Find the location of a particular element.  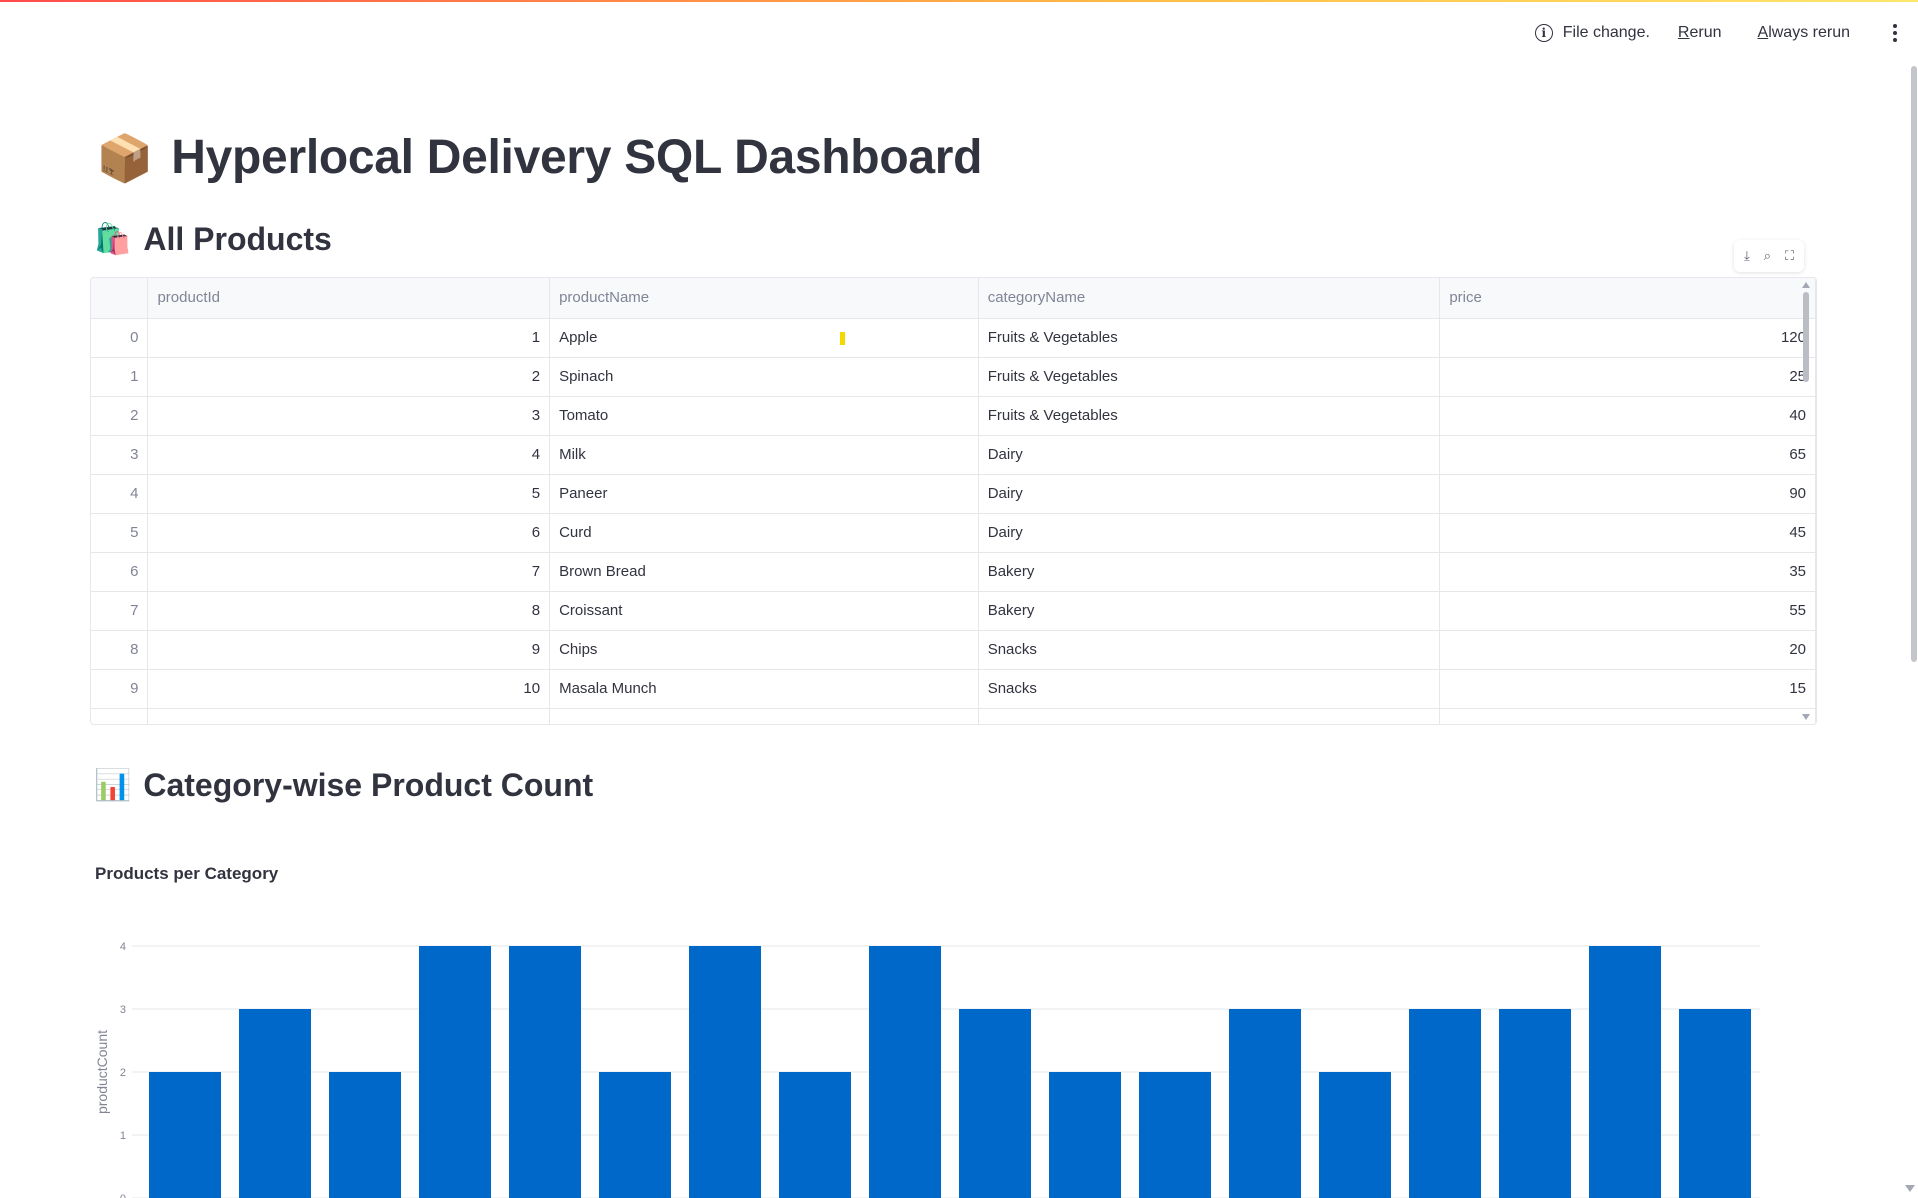

price-cell: 90 is located at coordinates (1627, 494).